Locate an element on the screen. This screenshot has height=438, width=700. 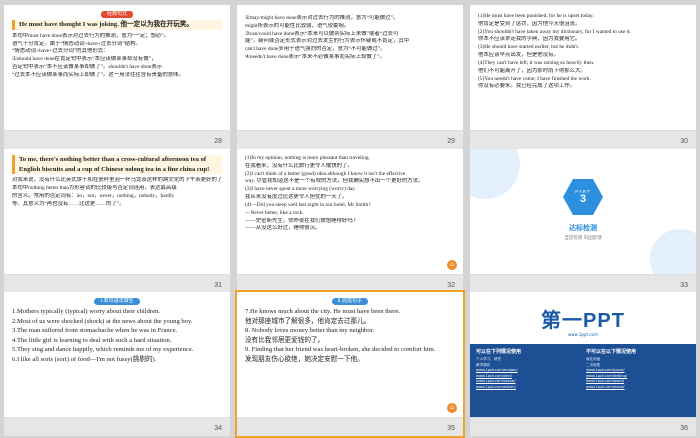
slide-number: 34 is located at coordinates (218, 428).